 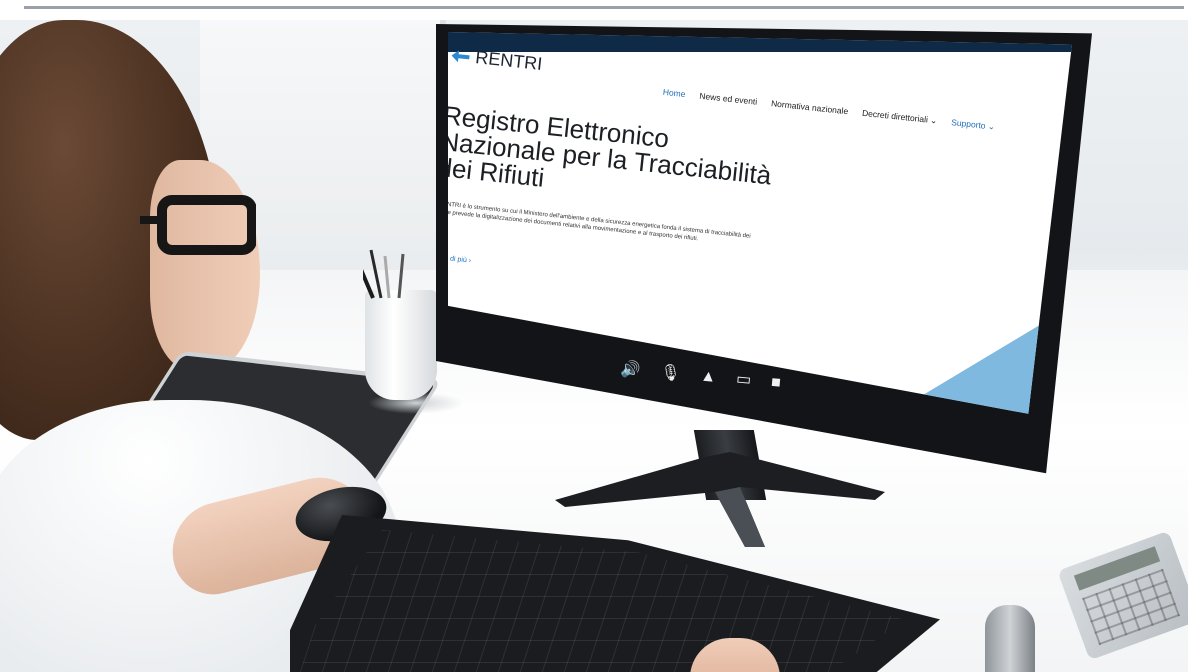 I want to click on nav-supporto: Supporto ⌄, so click(x=973, y=125).